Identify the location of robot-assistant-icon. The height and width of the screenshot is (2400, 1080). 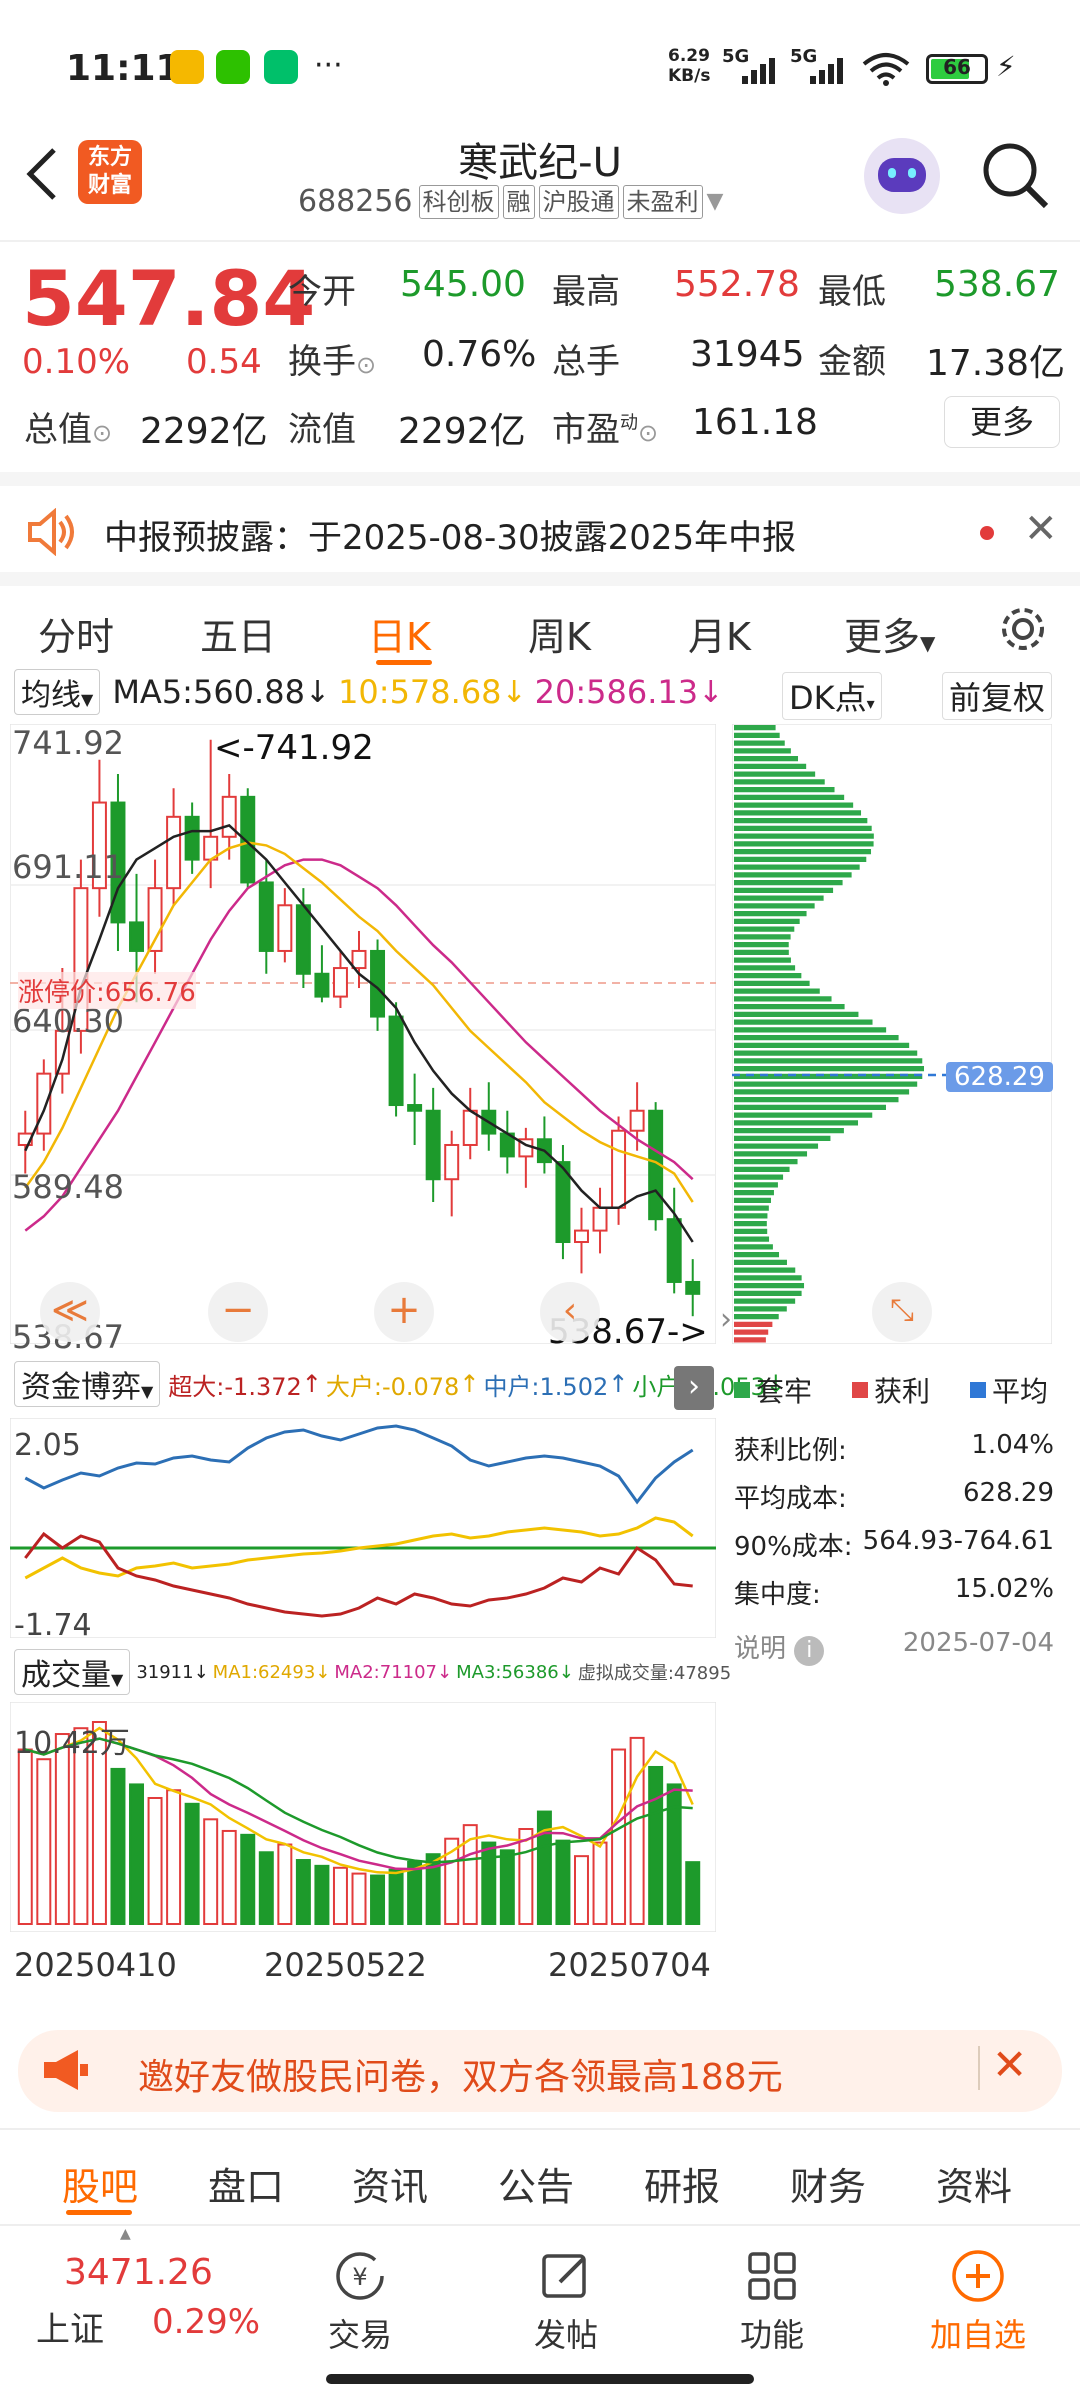
(902, 176).